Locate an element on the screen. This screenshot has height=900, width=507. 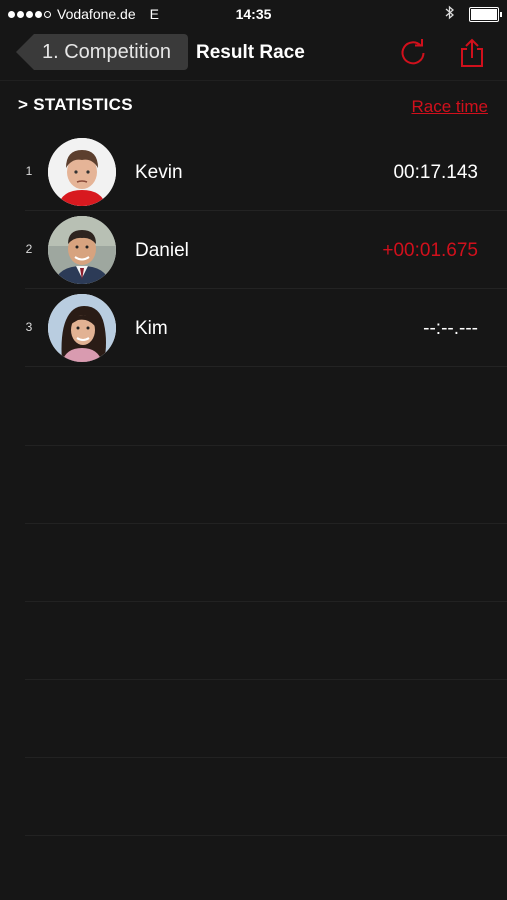
racer-name: Kevin is located at coordinates (159, 172).